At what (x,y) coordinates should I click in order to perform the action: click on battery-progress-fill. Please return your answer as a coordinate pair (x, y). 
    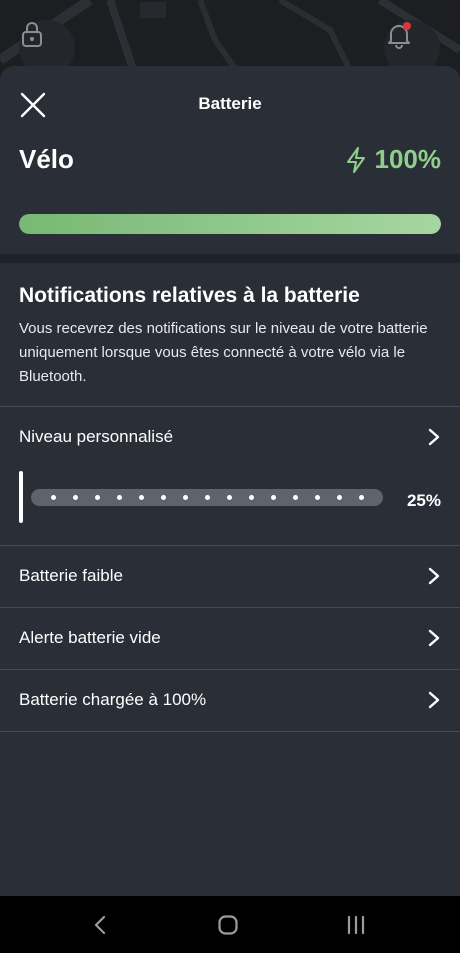
    Looking at the image, I should click on (230, 224).